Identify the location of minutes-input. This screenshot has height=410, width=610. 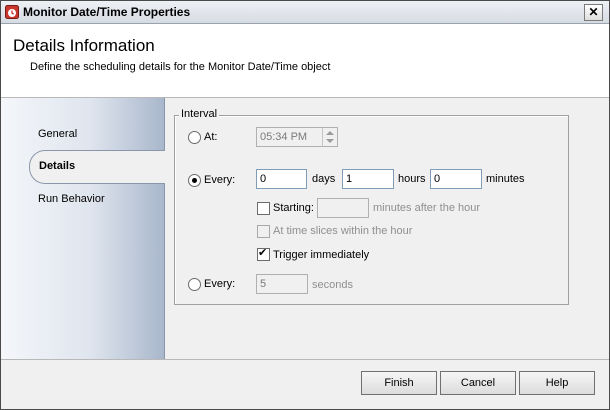
(456, 179).